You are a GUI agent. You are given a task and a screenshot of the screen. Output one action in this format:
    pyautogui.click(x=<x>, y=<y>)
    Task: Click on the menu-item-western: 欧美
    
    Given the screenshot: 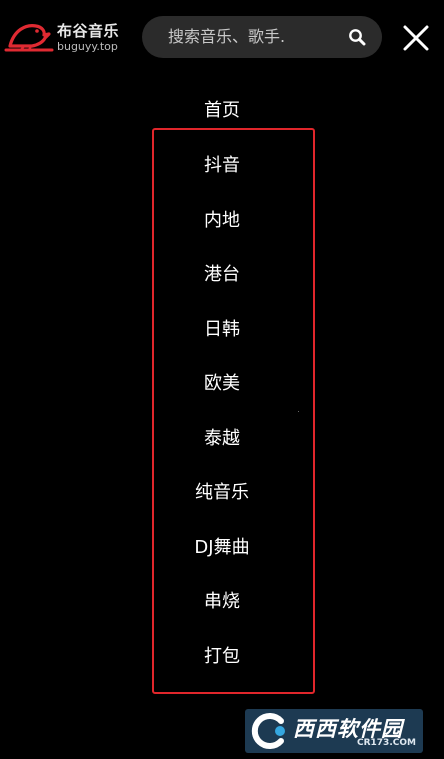 What is the action you would take?
    pyautogui.click(x=222, y=384)
    